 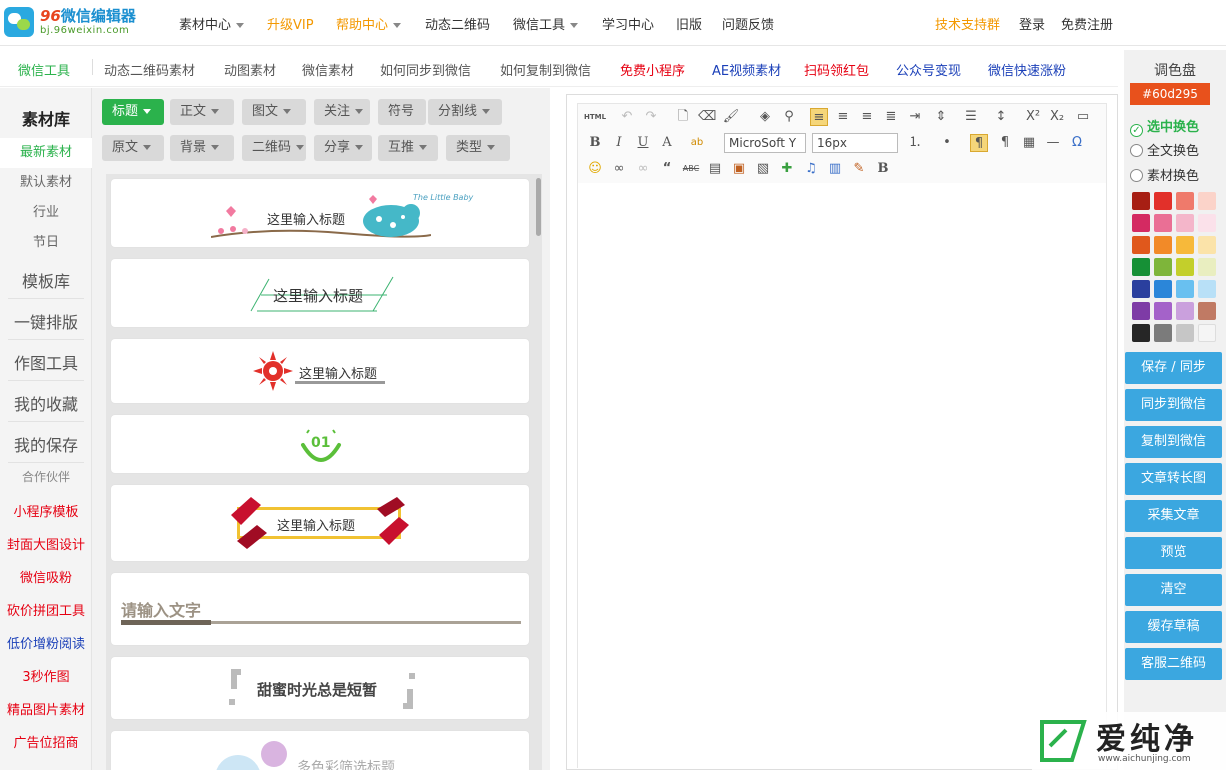 I want to click on material-card-1: 这里输入标题 The Little Baby, so click(x=320, y=213).